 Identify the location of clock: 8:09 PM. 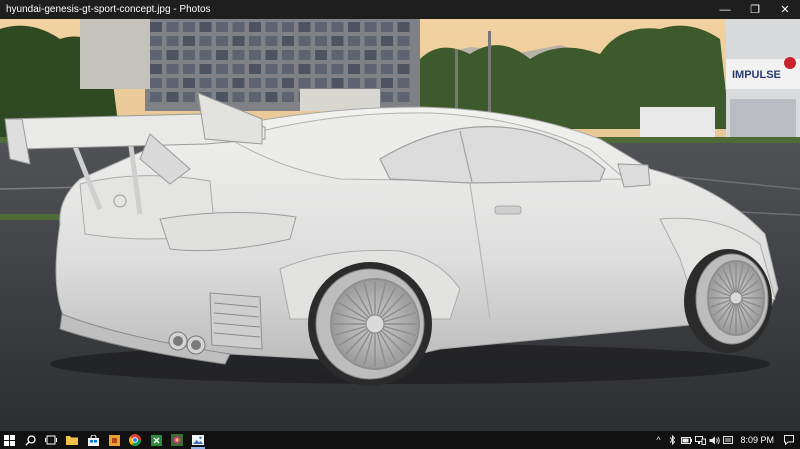
(757, 440).